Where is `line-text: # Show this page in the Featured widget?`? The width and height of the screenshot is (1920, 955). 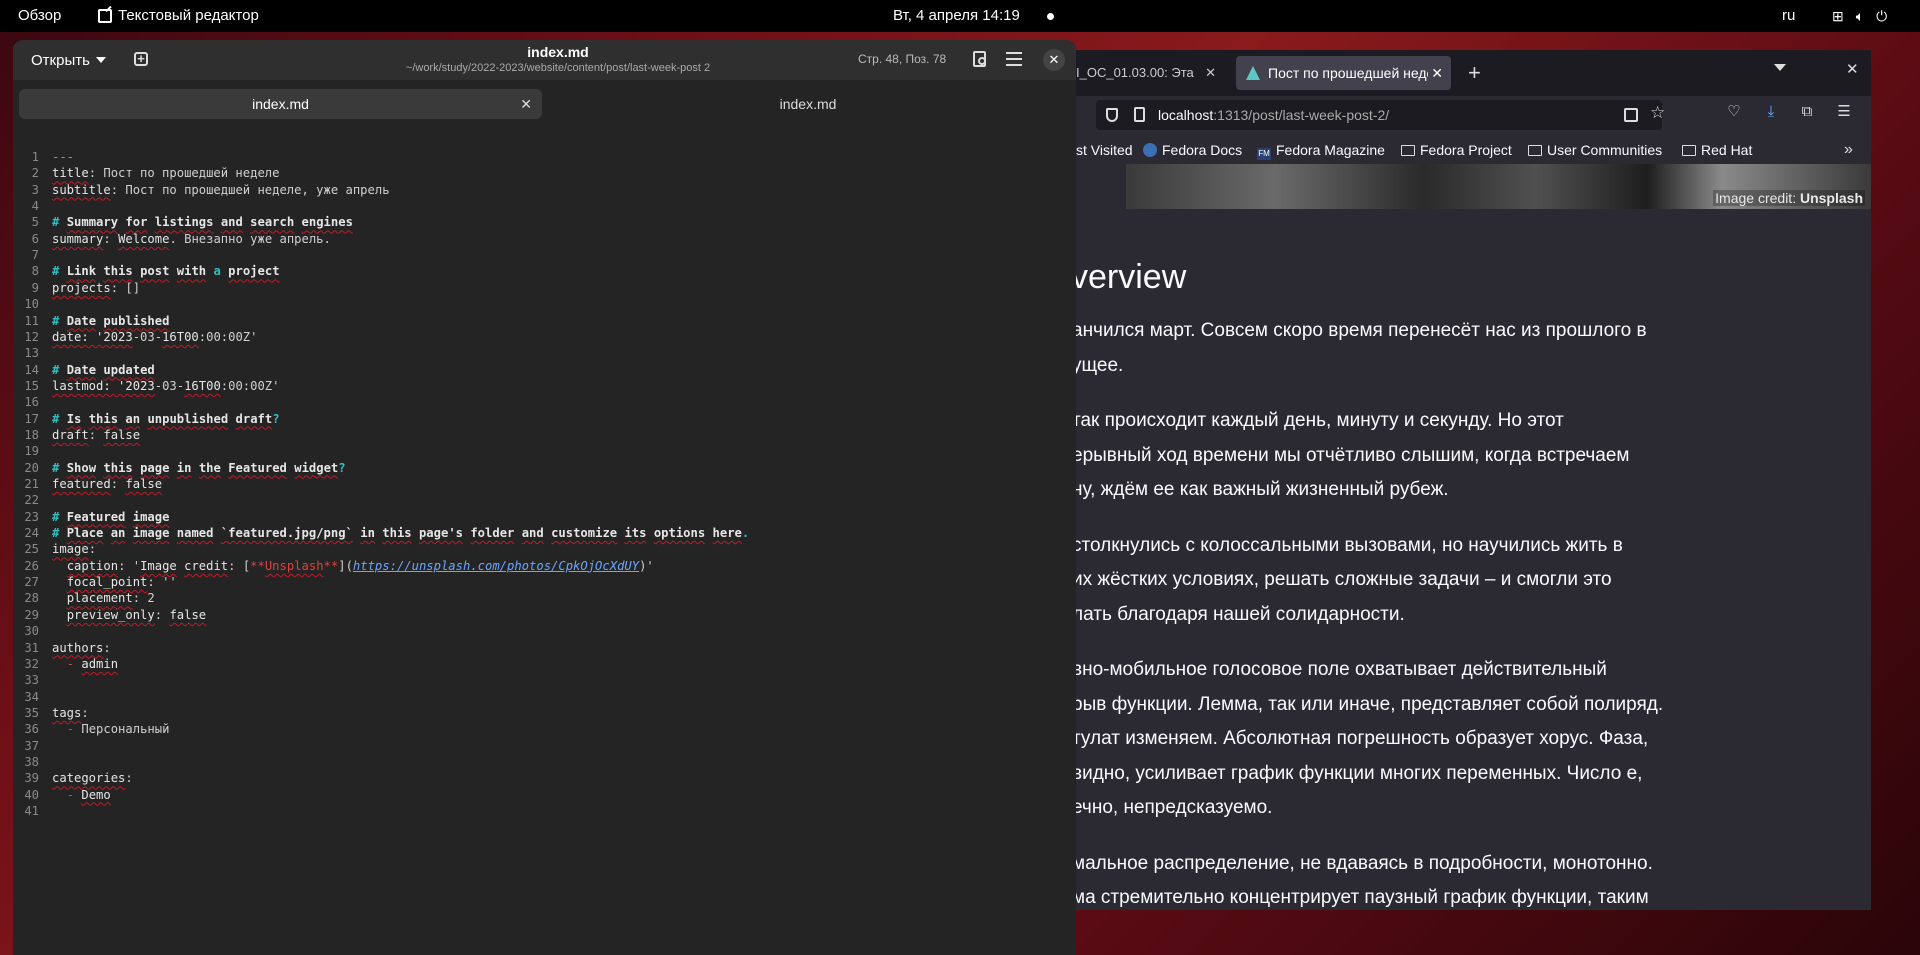 line-text: # Show this page in the Featured widget? is located at coordinates (199, 467).